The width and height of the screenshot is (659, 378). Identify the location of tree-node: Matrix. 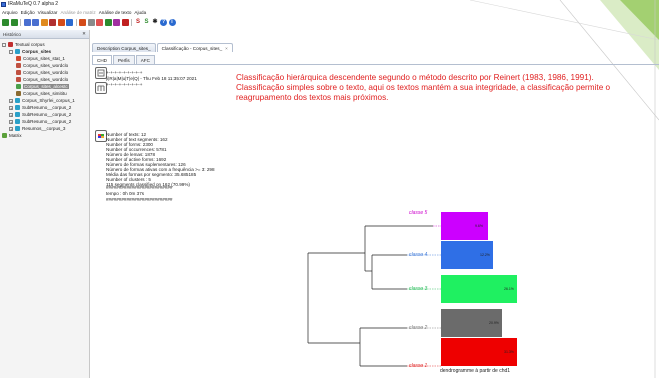
(44, 135).